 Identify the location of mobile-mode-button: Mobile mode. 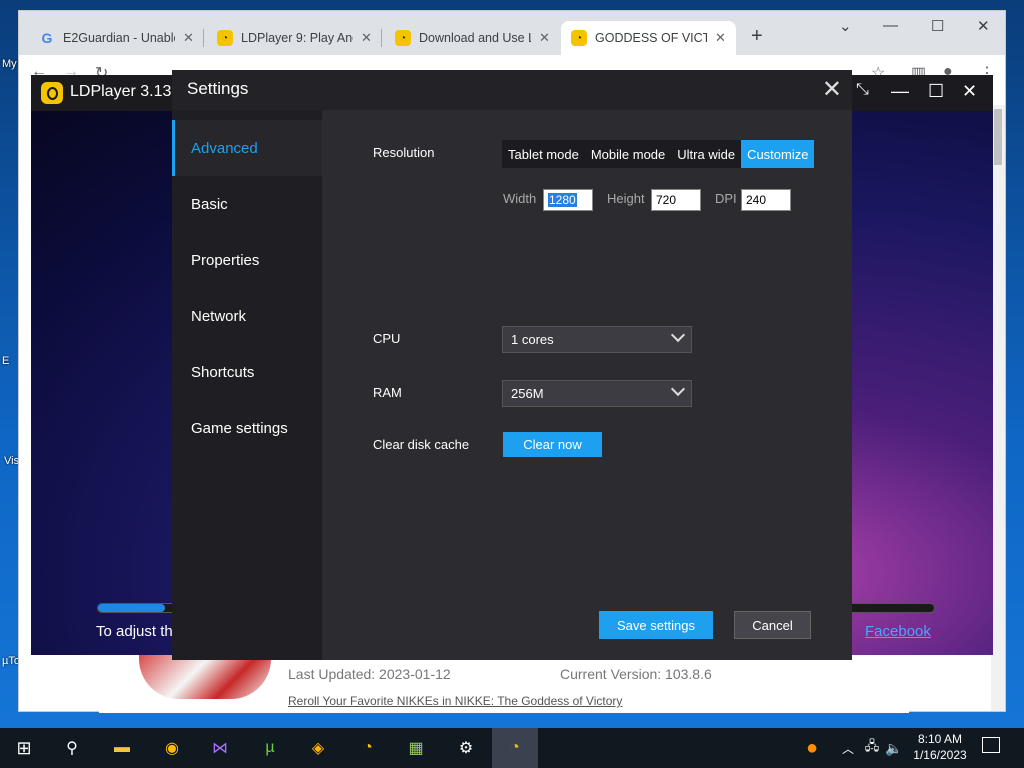
(628, 154).